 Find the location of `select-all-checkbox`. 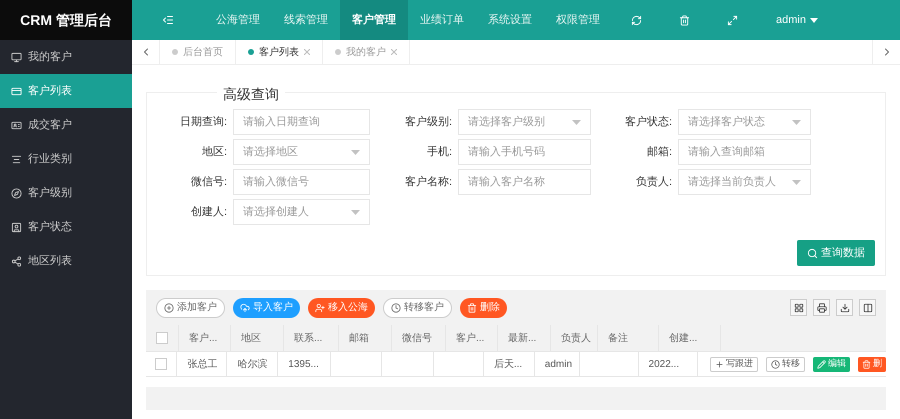

select-all-checkbox is located at coordinates (162, 338).